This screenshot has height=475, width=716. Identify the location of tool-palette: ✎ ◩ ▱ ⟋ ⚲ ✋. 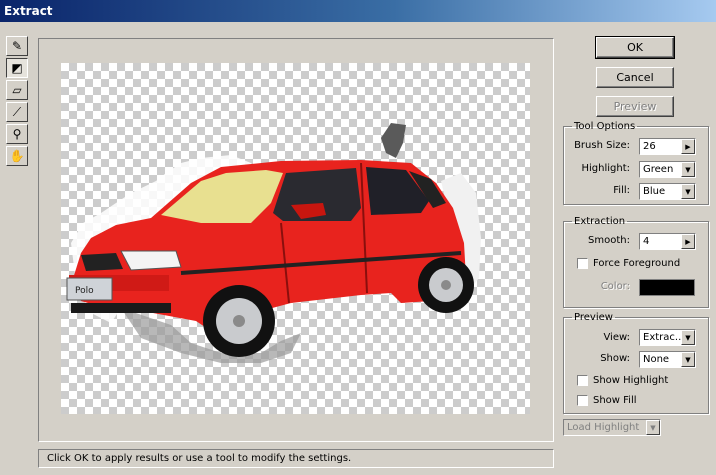
(19, 104).